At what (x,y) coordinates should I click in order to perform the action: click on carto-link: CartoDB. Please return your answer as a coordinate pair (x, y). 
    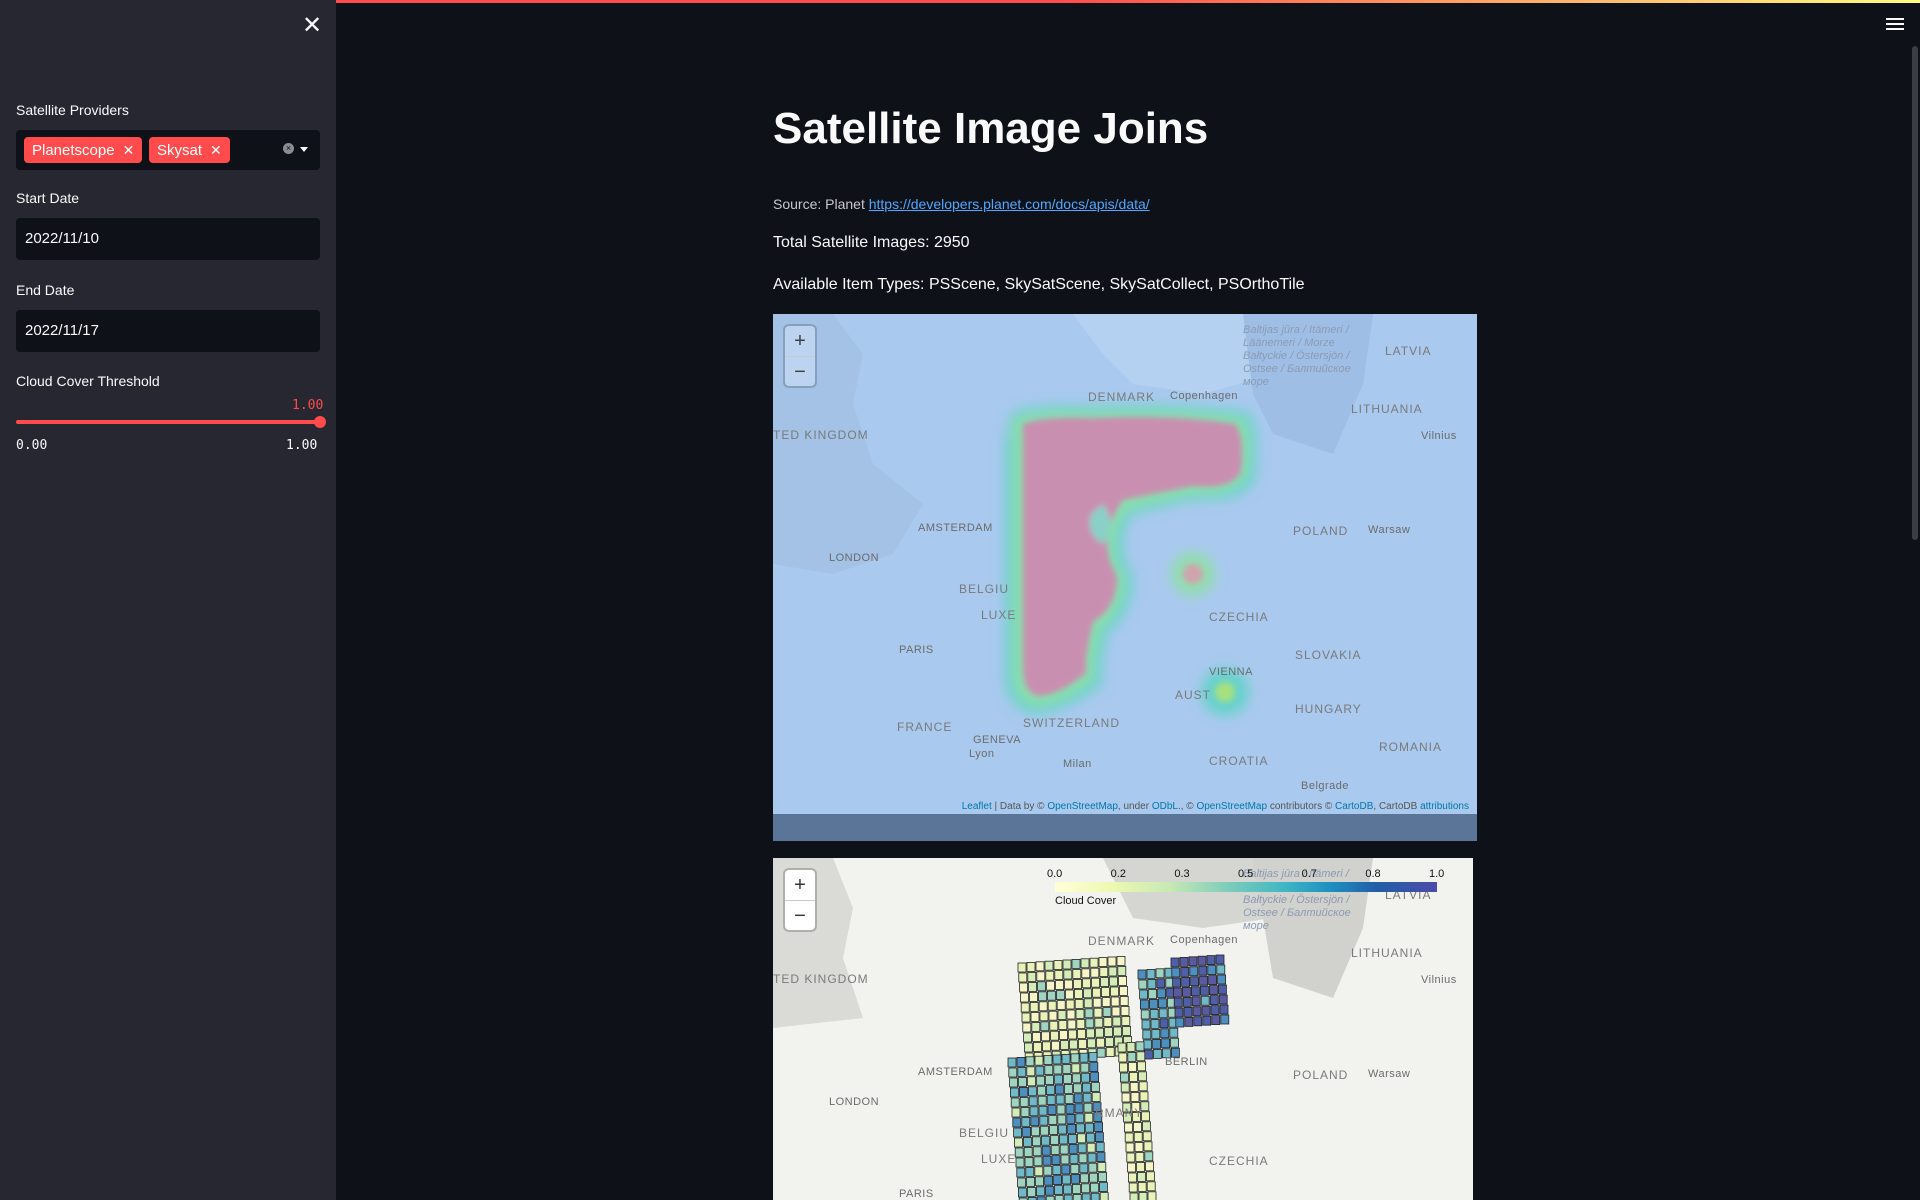
    Looking at the image, I should click on (1354, 806).